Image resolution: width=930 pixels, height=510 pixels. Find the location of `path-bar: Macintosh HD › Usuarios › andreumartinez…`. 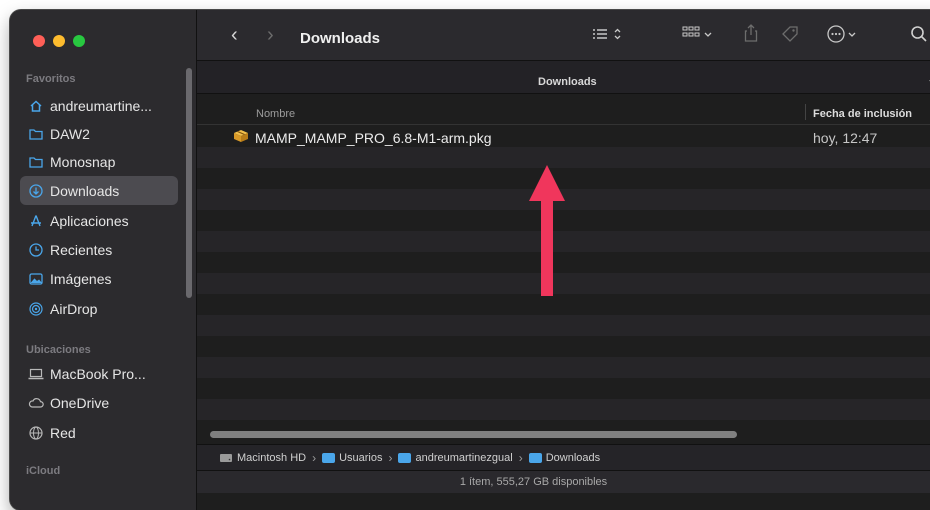

path-bar: Macintosh HD › Usuarios › andreumartinez… is located at coordinates (563, 457).